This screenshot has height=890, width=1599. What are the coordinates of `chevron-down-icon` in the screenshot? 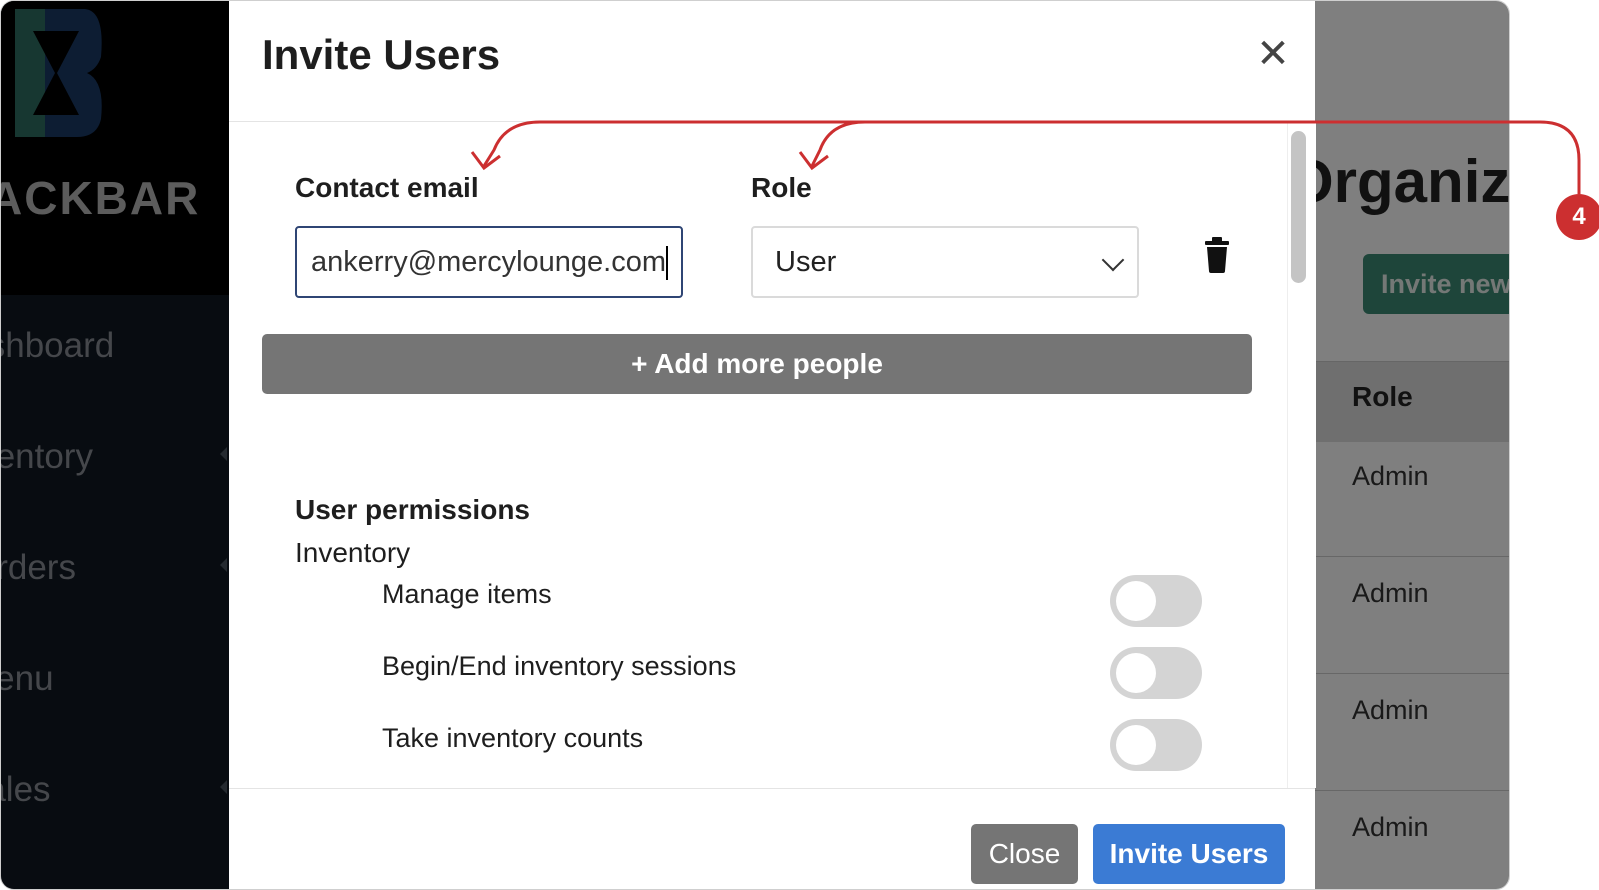 It's located at (1113, 260).